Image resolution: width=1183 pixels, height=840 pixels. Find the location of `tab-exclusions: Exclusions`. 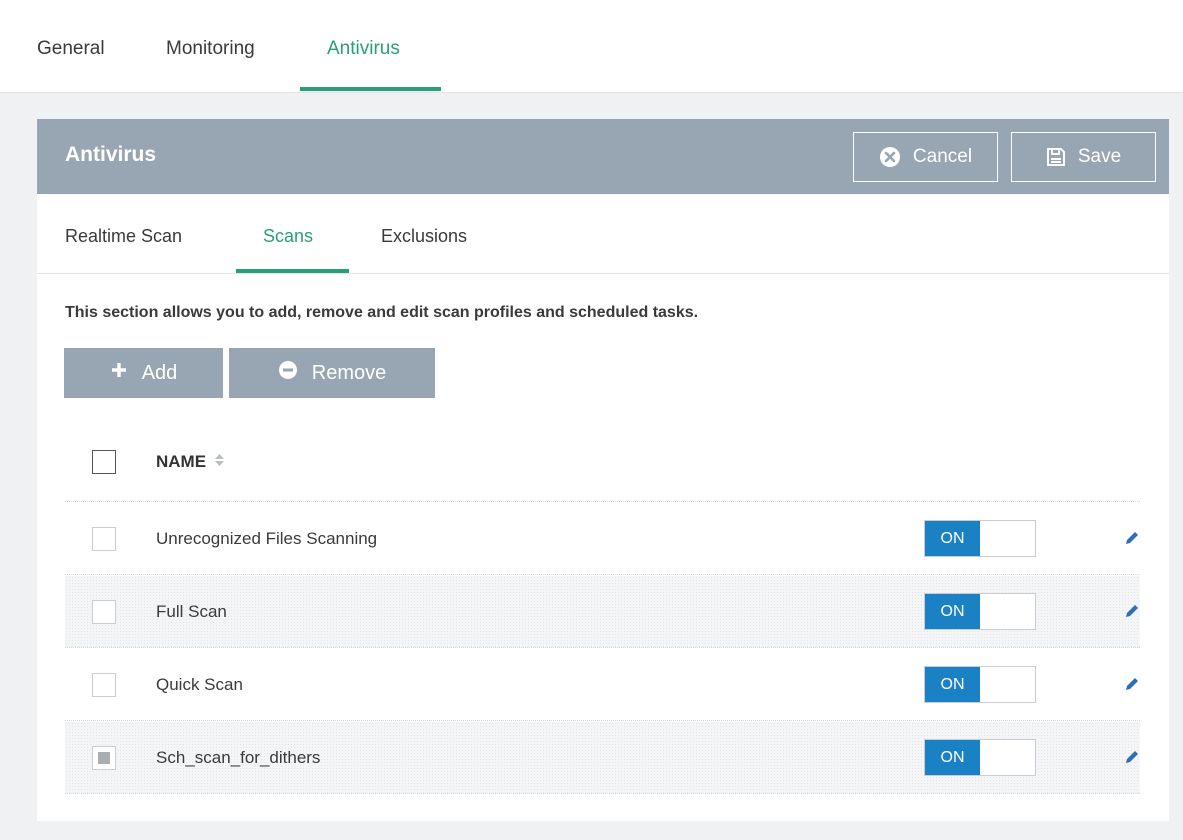

tab-exclusions: Exclusions is located at coordinates (424, 236).